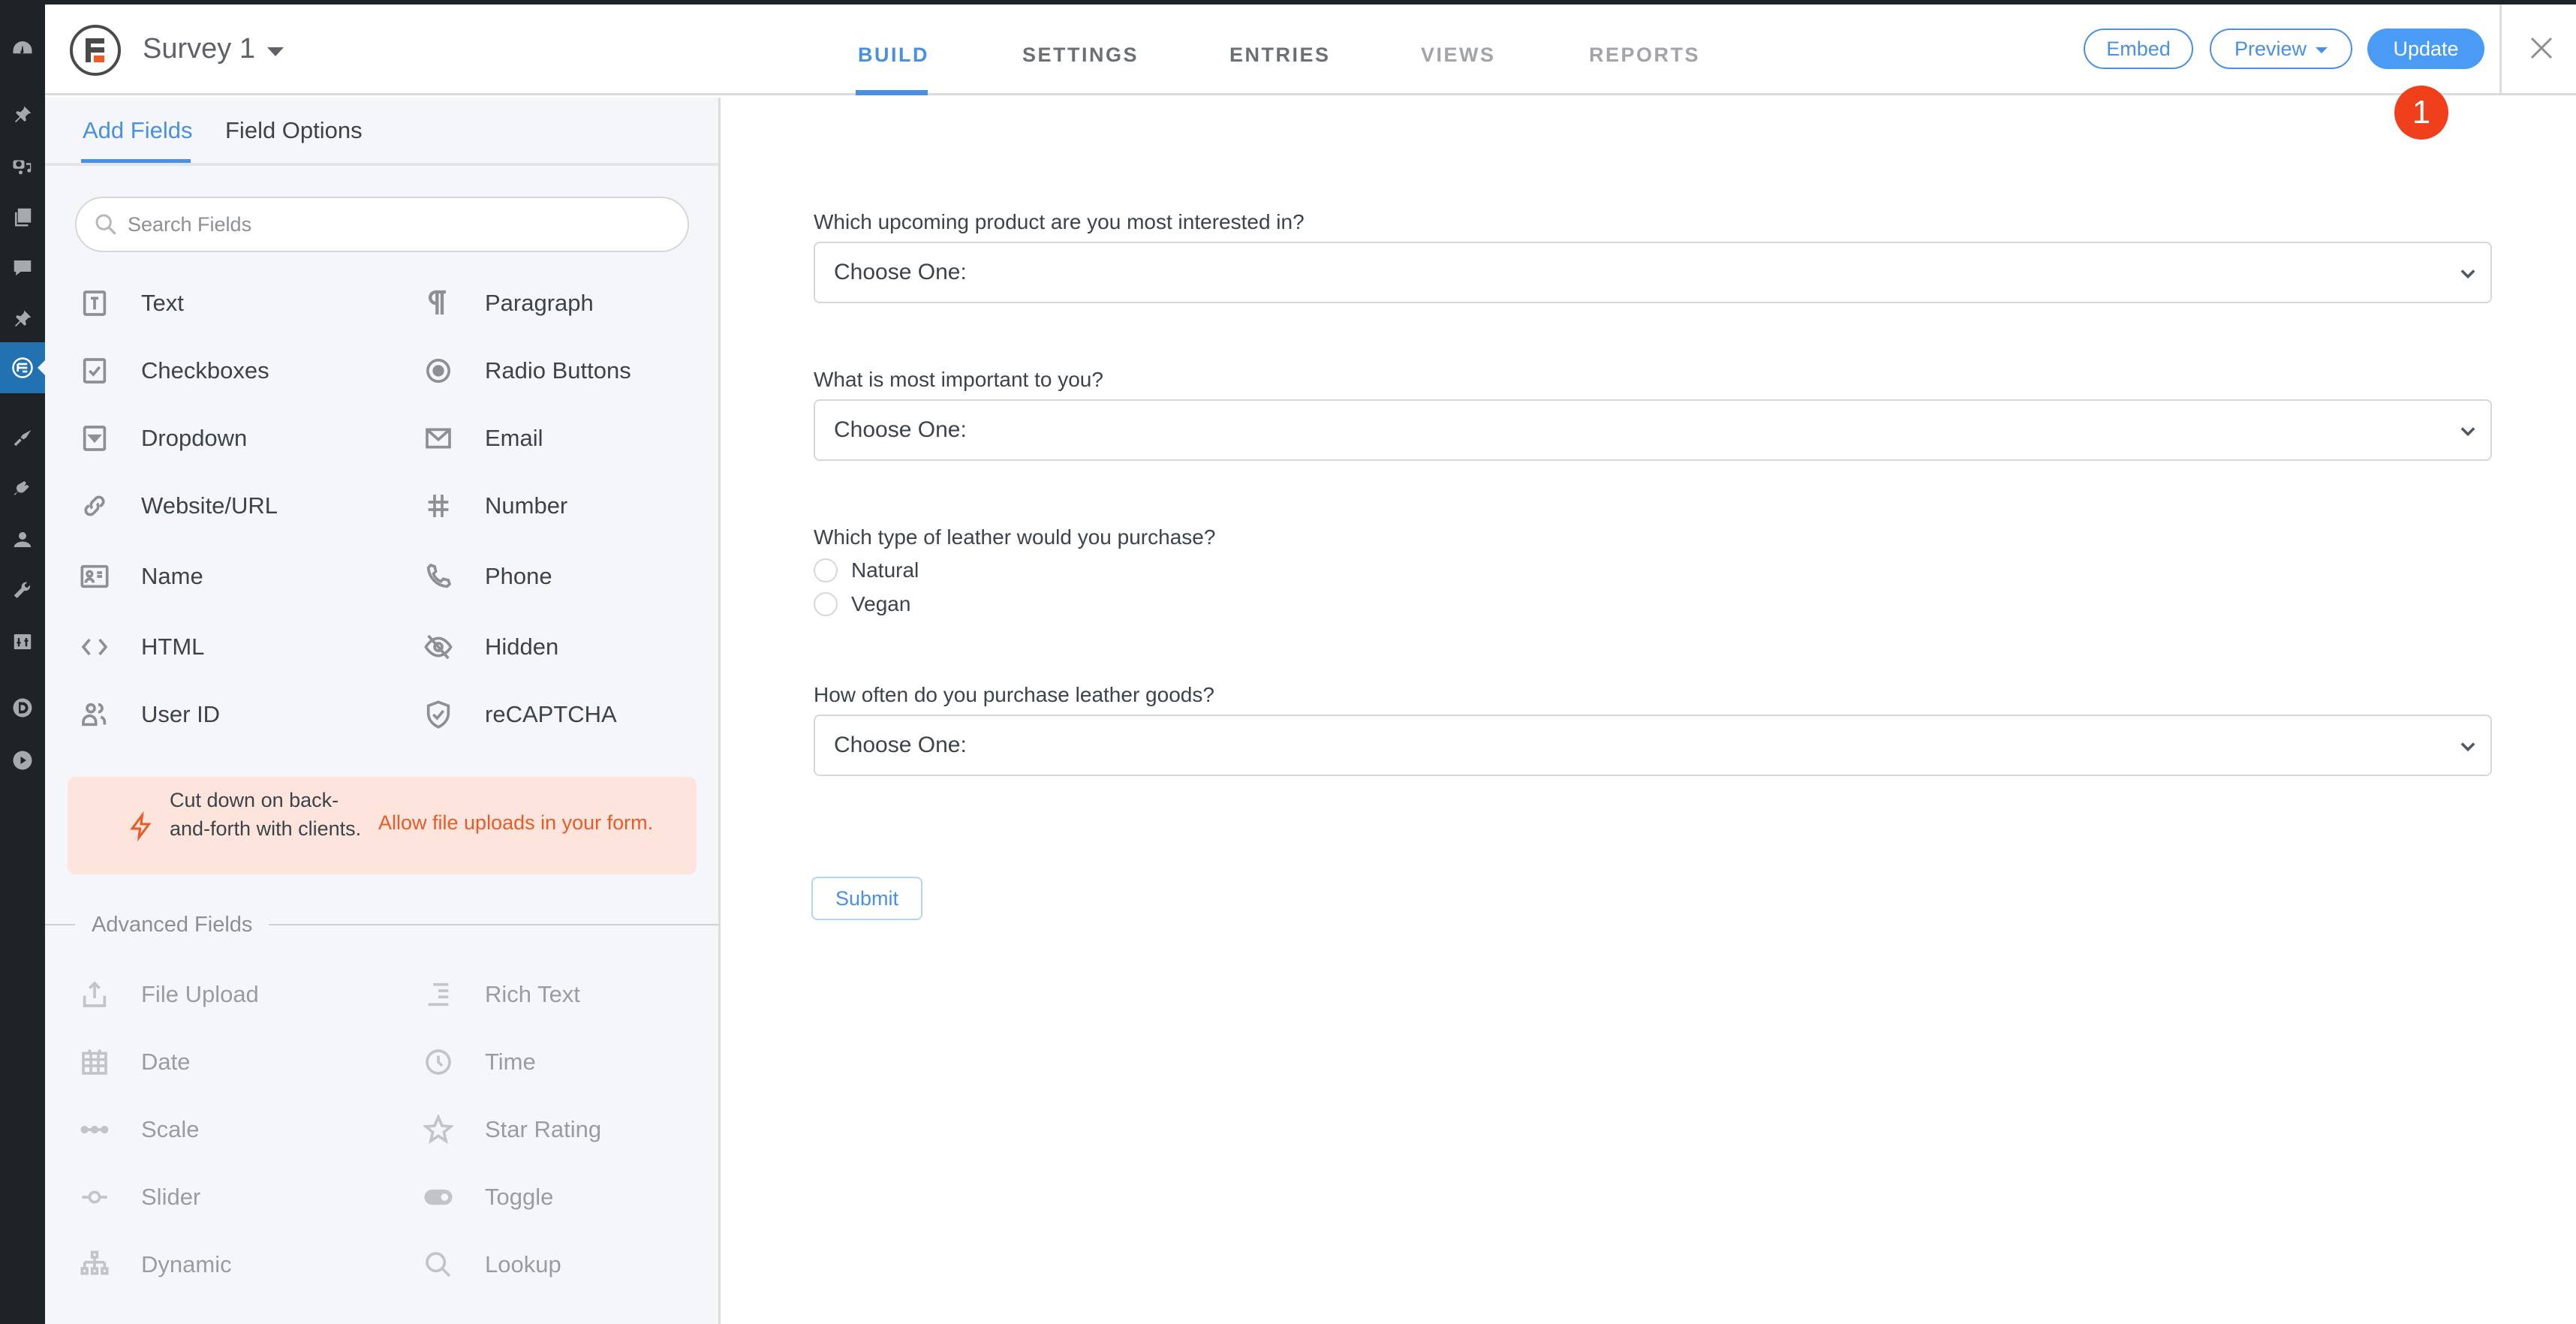 The image size is (2576, 1324). I want to click on field-time: Time, so click(579, 1062).